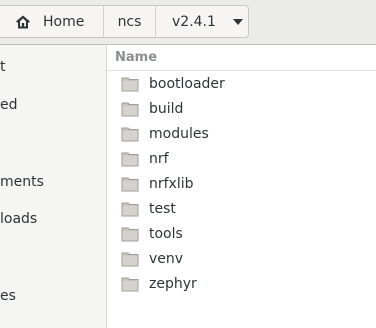 Image resolution: width=376 pixels, height=328 pixels. What do you see at coordinates (171, 183) in the screenshot?
I see `file-name: nrfxlib` at bounding box center [171, 183].